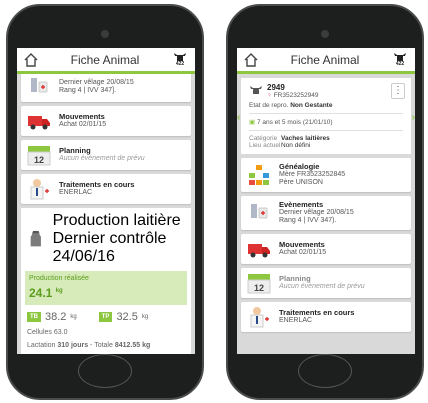 This screenshot has height=403, width=428. I want to click on etat-label: Etat de repro., so click(270, 105).